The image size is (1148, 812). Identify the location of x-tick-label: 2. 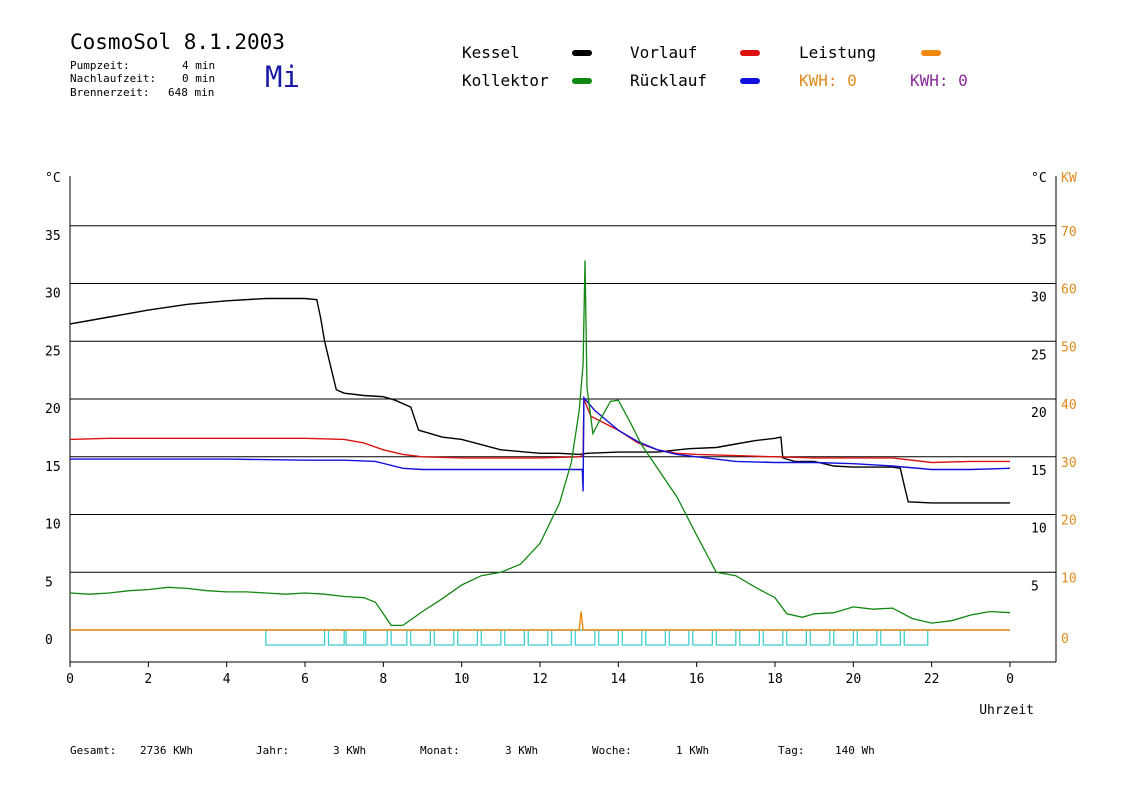
(148, 679).